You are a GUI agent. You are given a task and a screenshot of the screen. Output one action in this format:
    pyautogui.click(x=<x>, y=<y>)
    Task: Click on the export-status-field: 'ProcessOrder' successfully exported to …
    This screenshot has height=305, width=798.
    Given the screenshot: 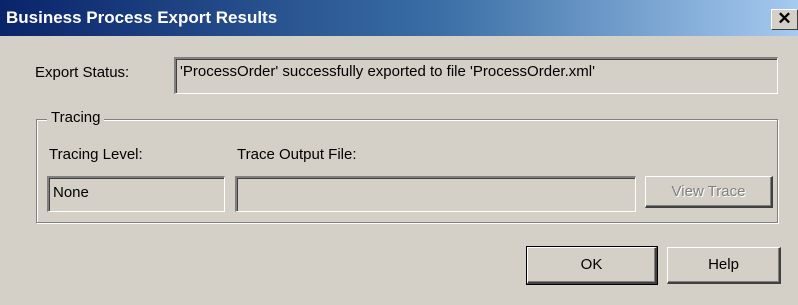 What is the action you would take?
    pyautogui.click(x=476, y=75)
    